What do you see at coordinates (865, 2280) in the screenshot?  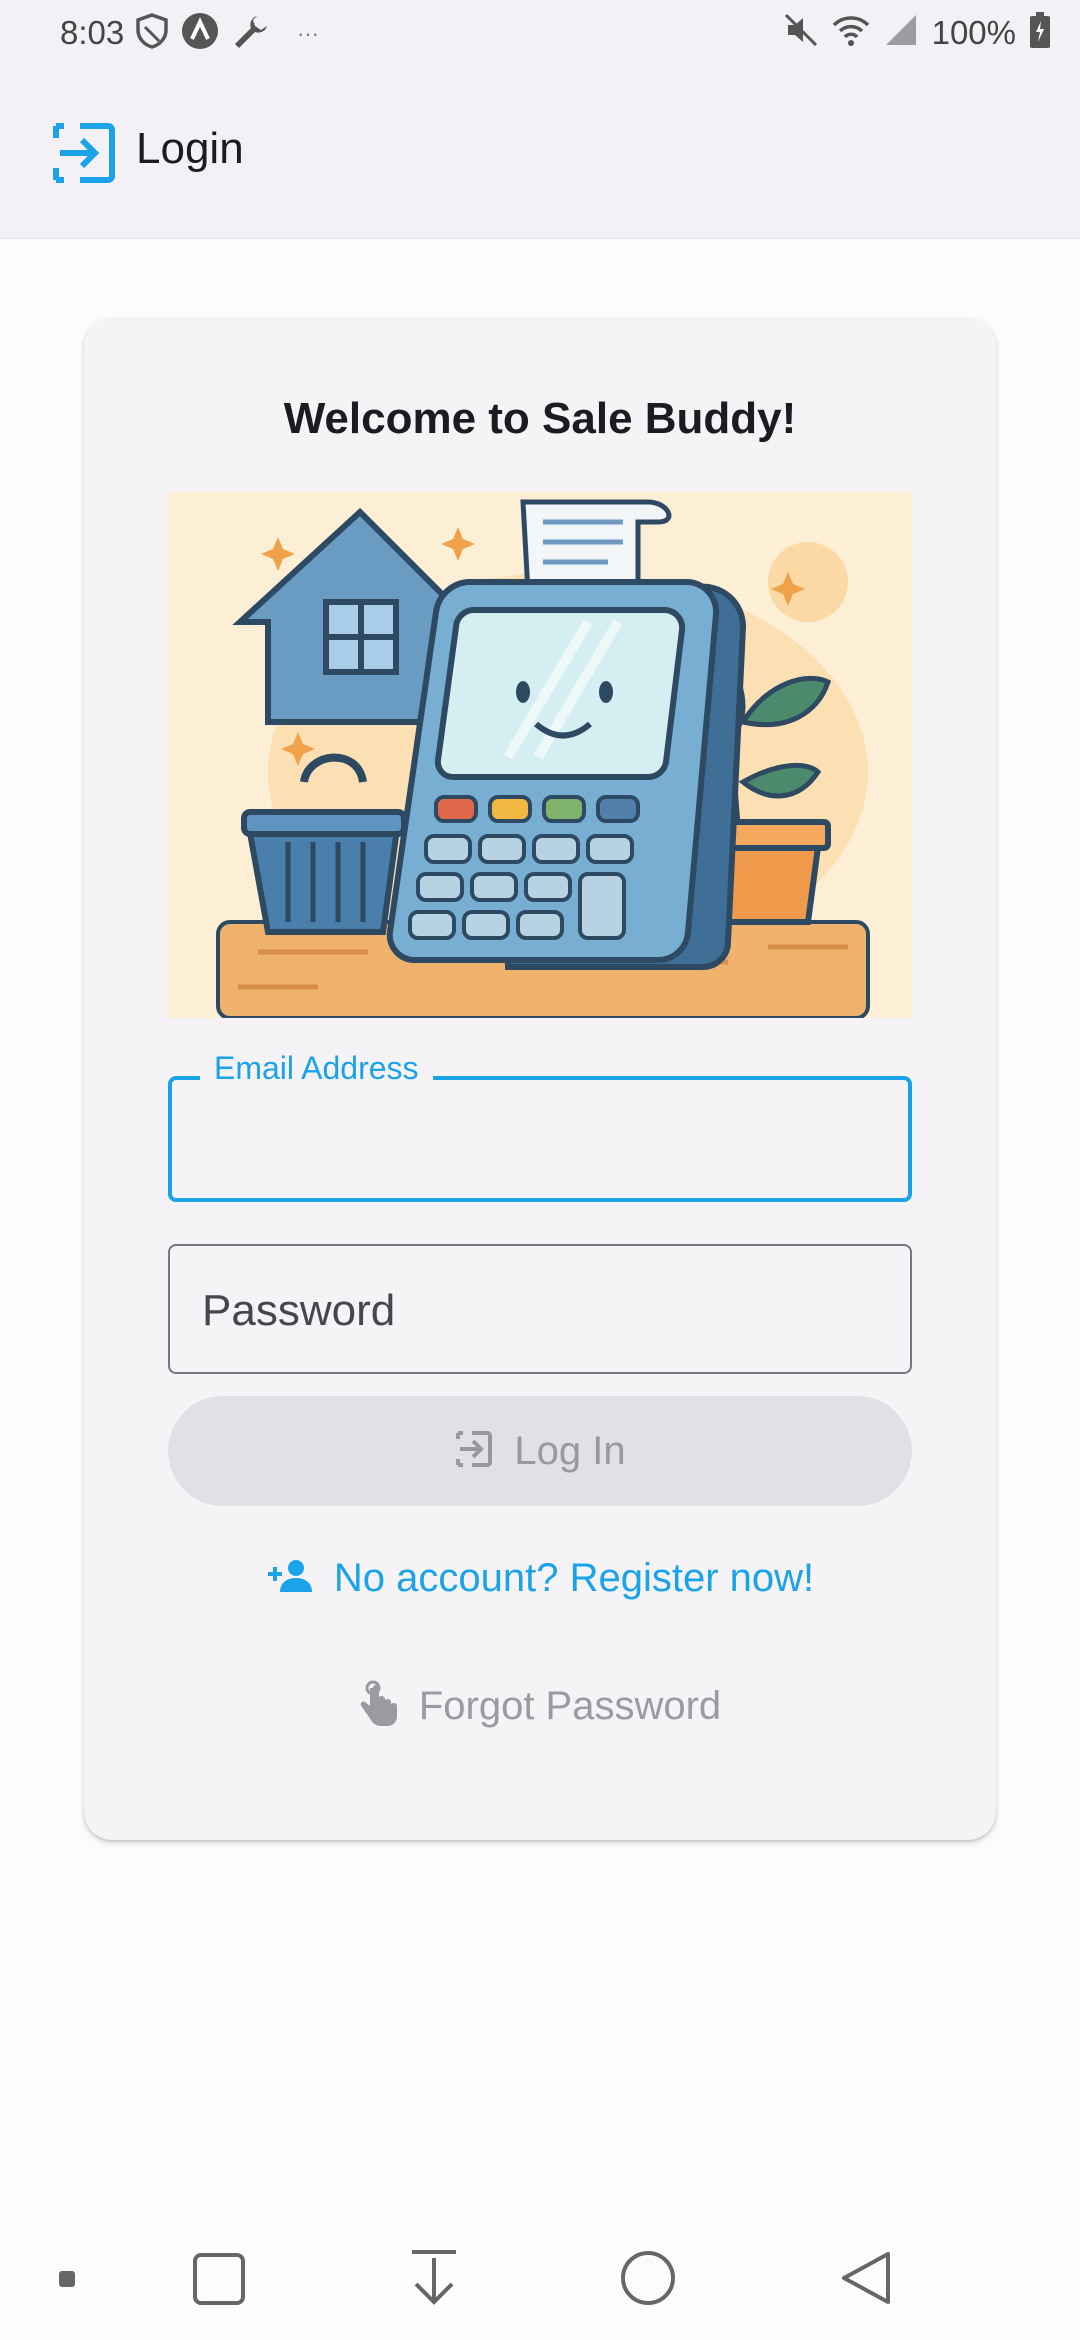 I see `back-button` at bounding box center [865, 2280].